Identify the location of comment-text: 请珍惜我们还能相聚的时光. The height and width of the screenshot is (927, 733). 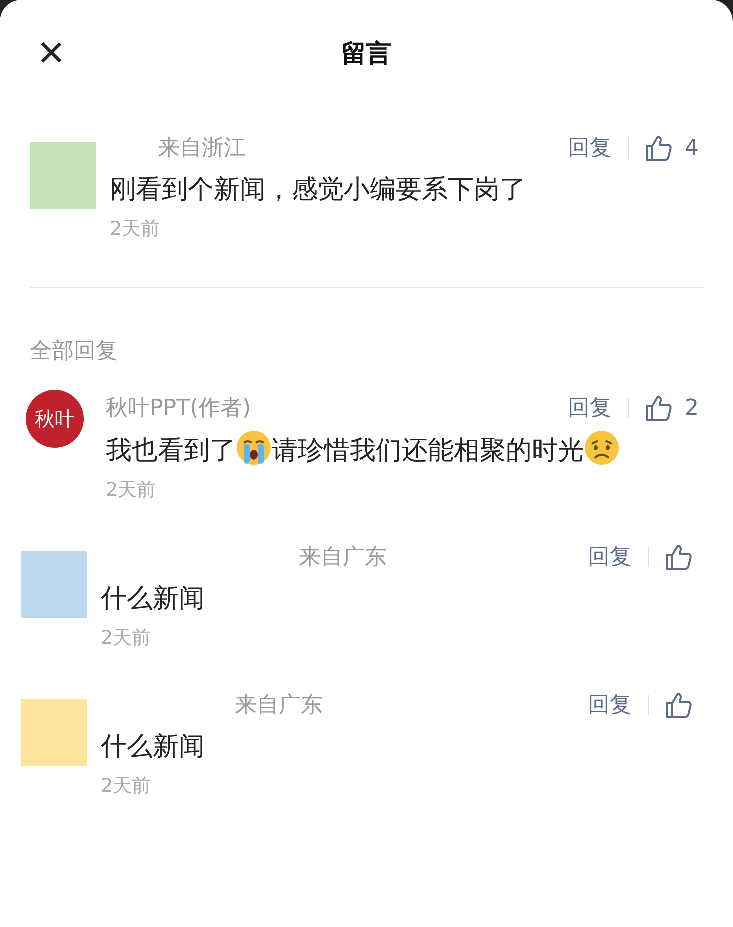
(428, 451).